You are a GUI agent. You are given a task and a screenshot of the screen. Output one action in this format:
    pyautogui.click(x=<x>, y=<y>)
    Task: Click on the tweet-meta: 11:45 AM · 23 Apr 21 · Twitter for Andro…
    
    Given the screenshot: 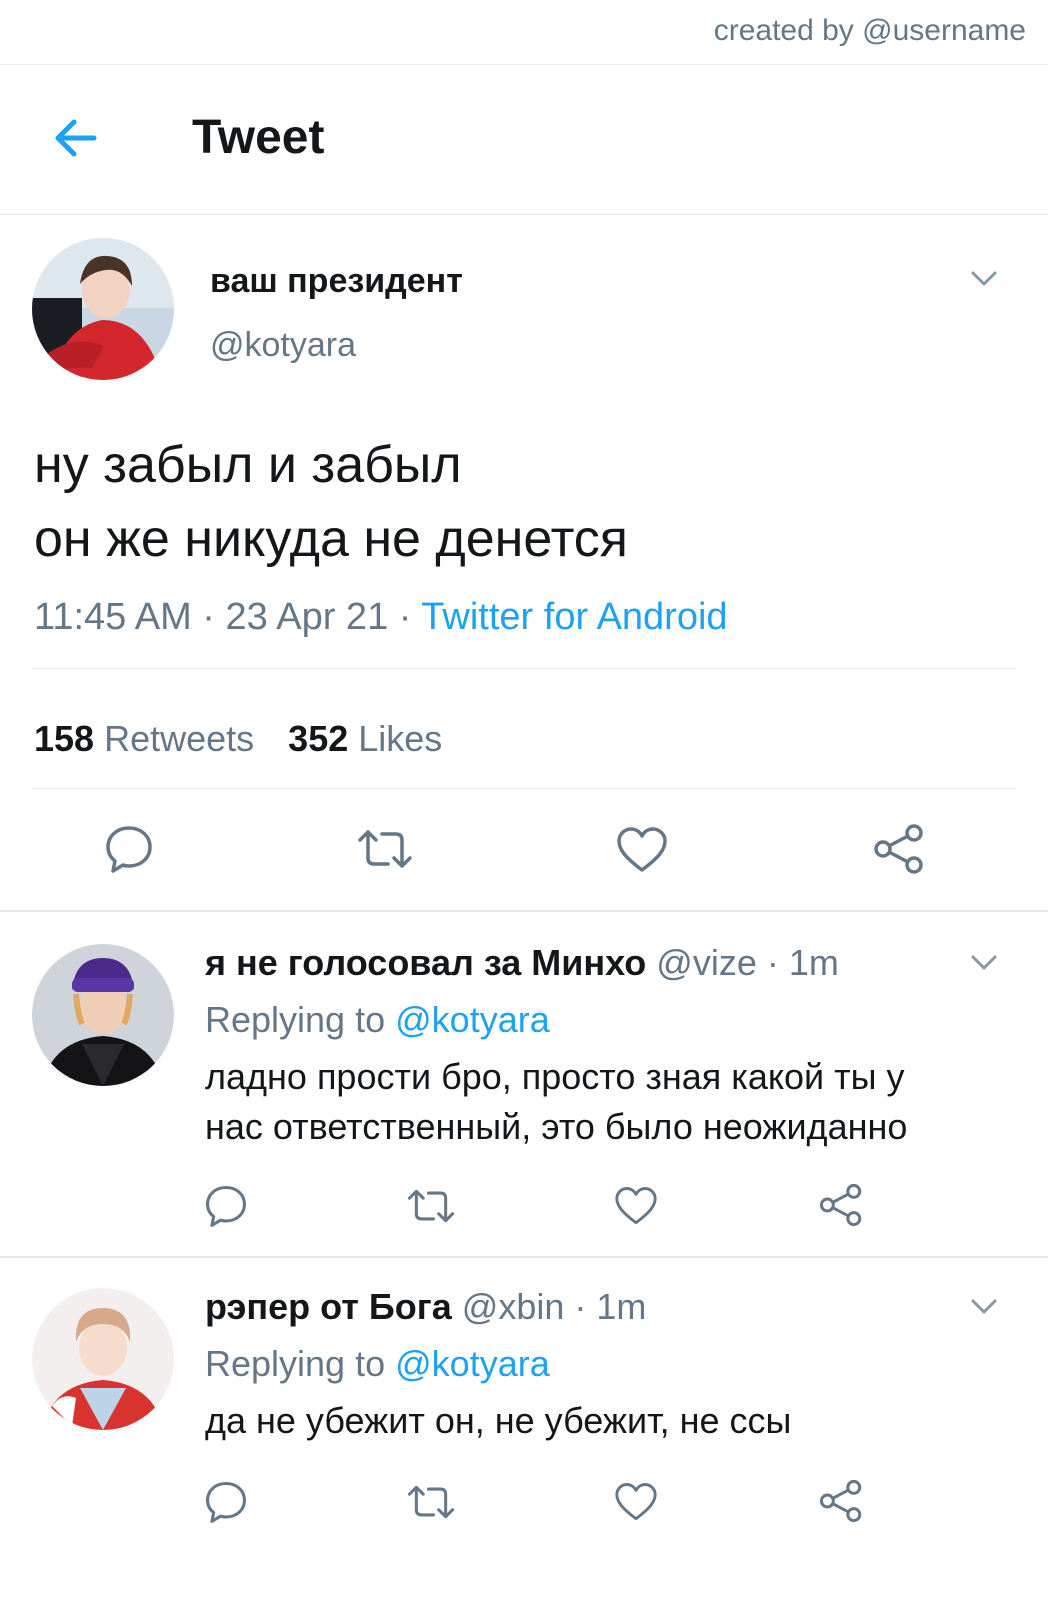 What is the action you would take?
    pyautogui.click(x=381, y=617)
    